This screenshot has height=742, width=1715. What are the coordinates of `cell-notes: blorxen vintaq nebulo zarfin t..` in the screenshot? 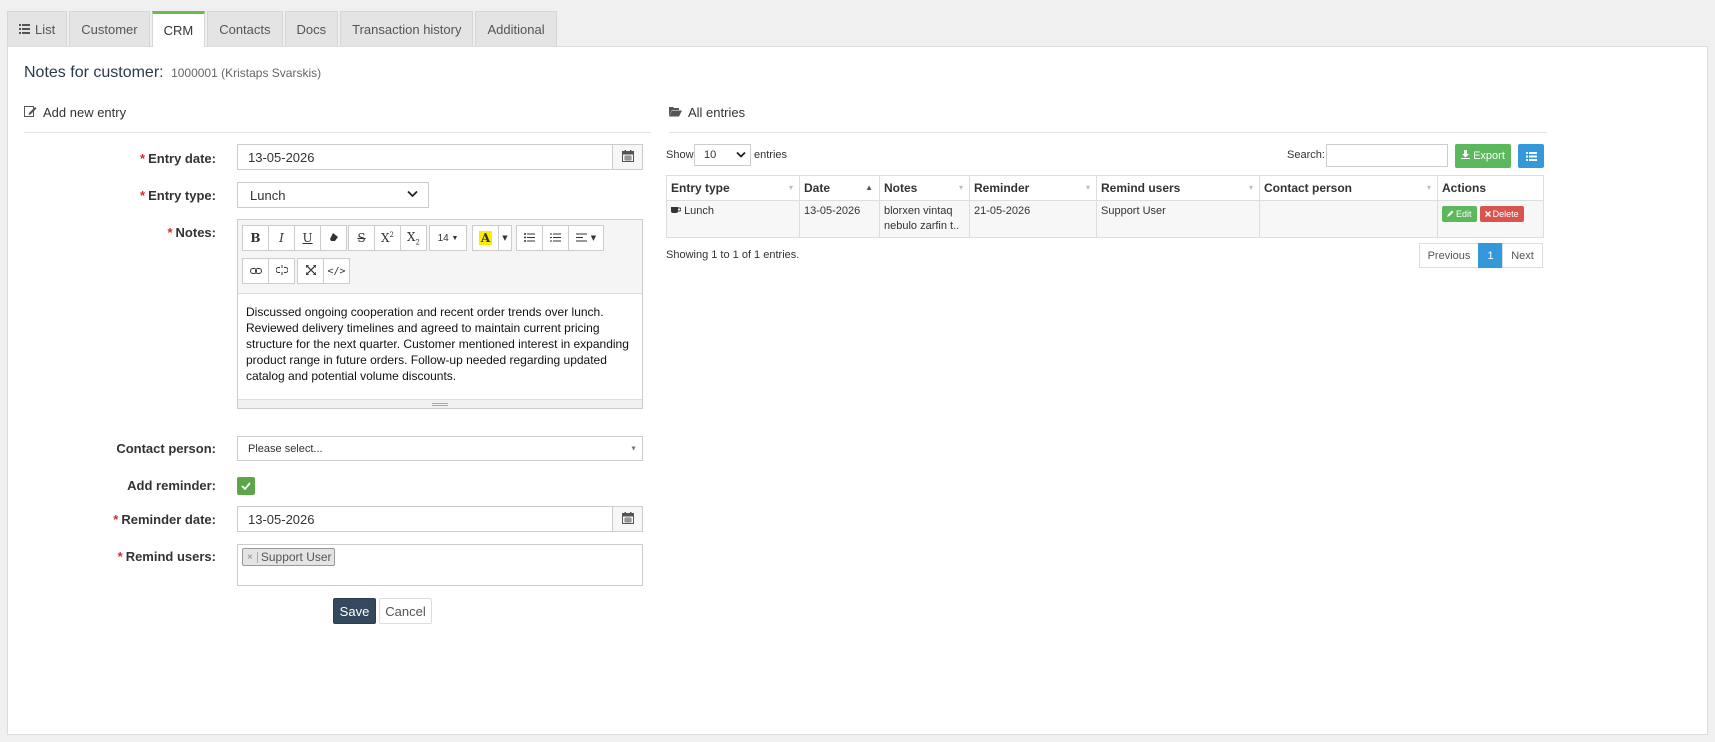 It's located at (924, 219).